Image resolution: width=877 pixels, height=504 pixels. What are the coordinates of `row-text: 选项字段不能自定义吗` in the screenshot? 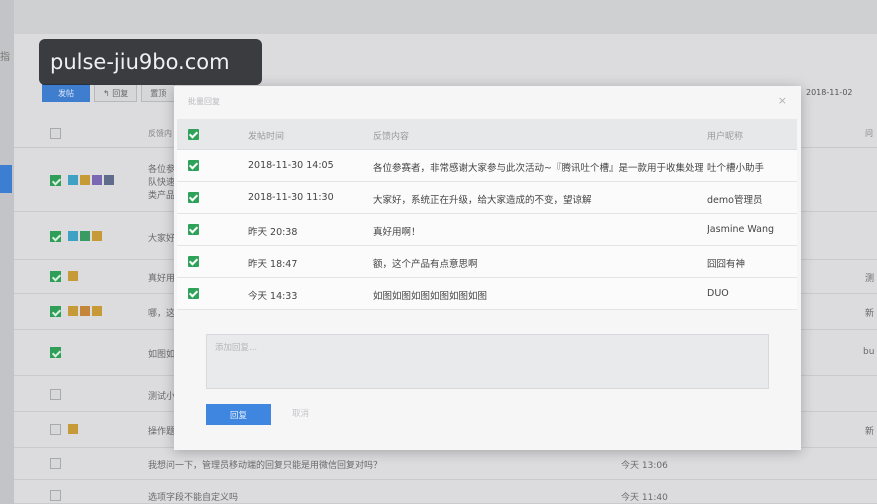 It's located at (193, 498).